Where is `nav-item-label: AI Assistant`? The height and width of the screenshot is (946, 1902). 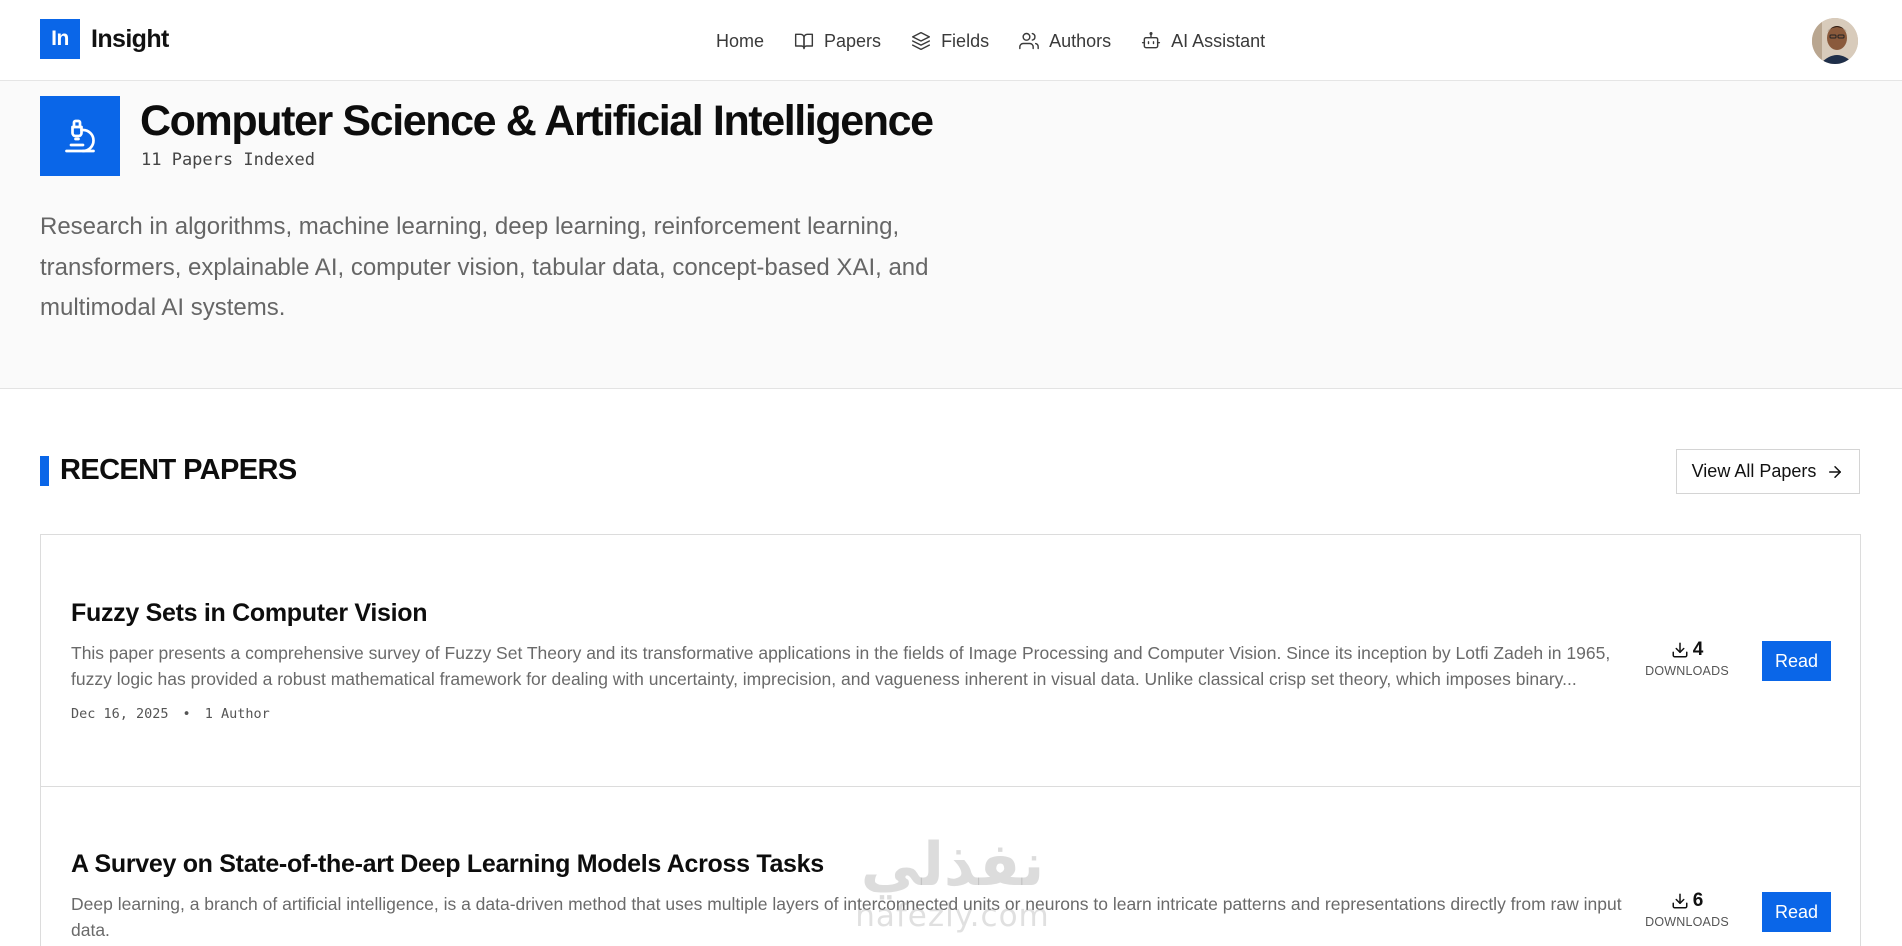 nav-item-label: AI Assistant is located at coordinates (1218, 40).